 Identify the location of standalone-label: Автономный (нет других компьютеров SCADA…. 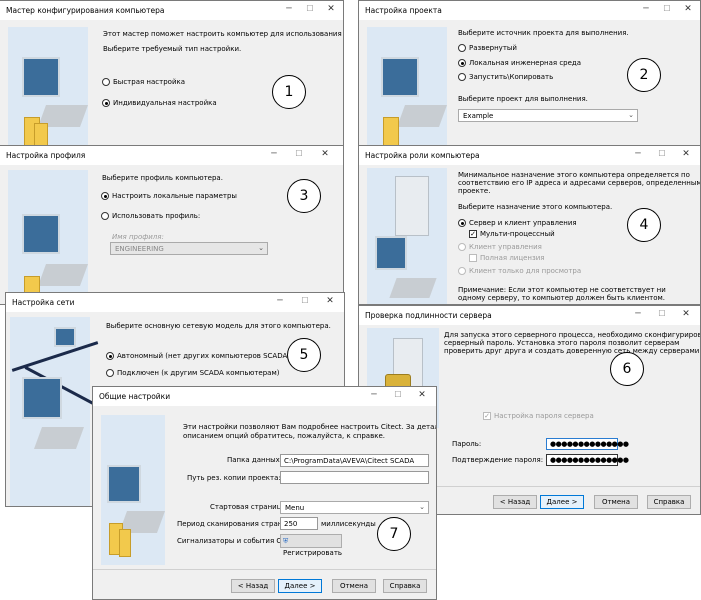
(203, 356).